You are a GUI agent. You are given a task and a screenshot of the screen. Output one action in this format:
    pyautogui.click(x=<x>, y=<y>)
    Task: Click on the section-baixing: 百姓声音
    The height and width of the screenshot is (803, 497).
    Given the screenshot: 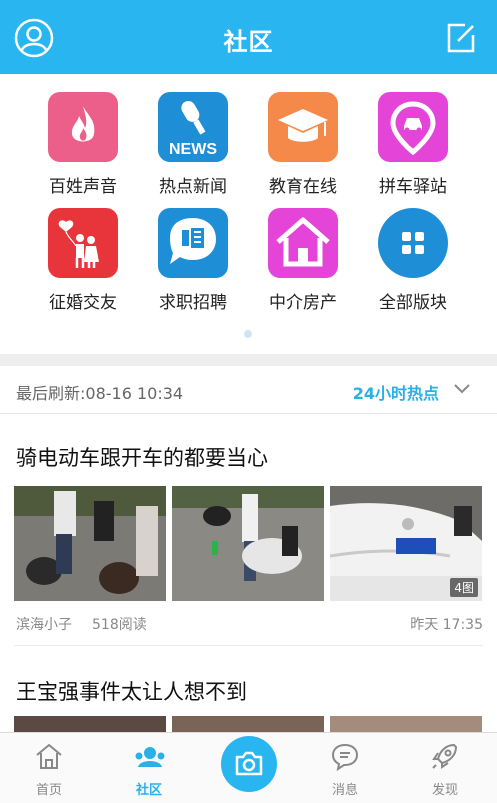 What is the action you would take?
    pyautogui.click(x=83, y=135)
    